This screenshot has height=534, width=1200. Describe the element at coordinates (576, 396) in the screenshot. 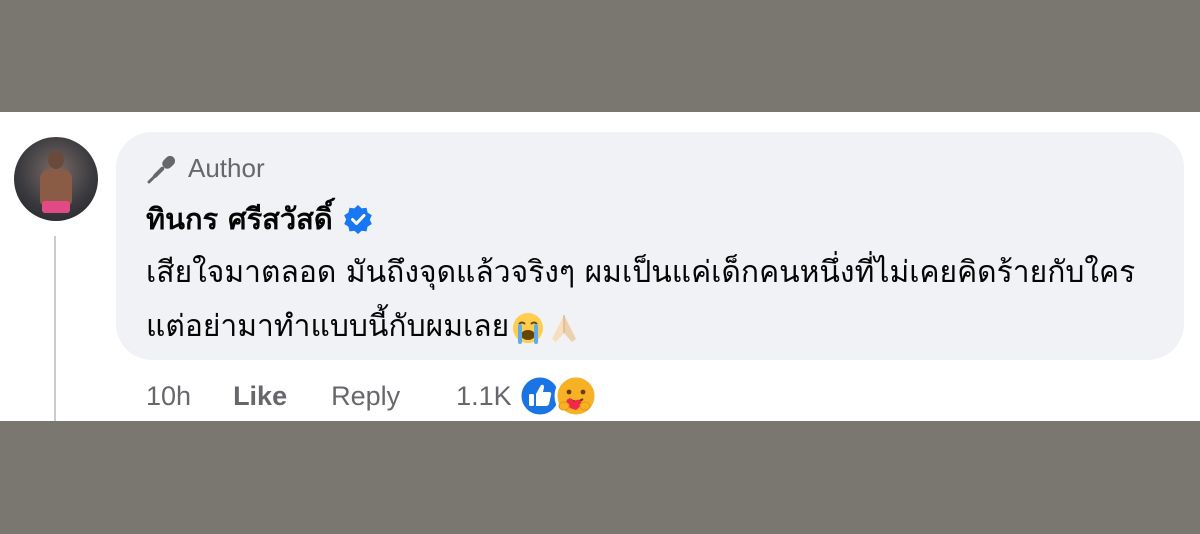

I see `care-reaction-icon` at that location.